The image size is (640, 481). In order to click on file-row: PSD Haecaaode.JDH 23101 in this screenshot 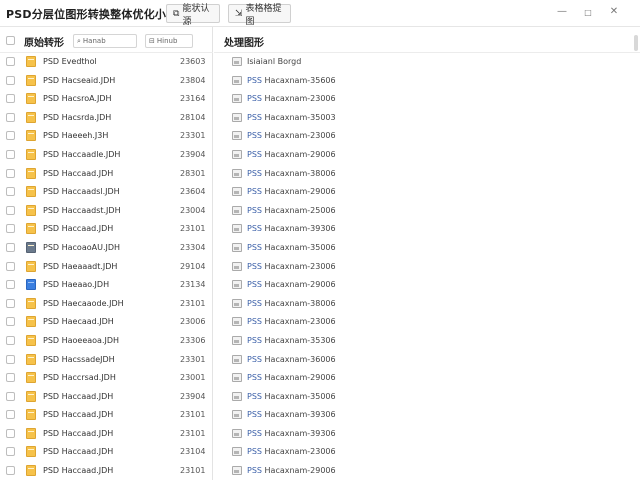, I will do `click(106, 304)`.